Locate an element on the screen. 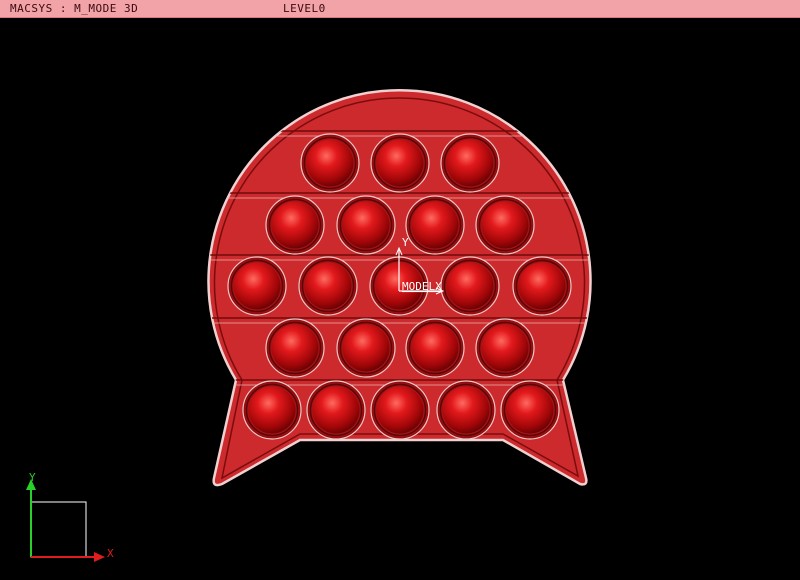 This screenshot has width=800, height=580. title-bar: MACSYS : M_MODE 3D LEVEL0 is located at coordinates (400, 9).